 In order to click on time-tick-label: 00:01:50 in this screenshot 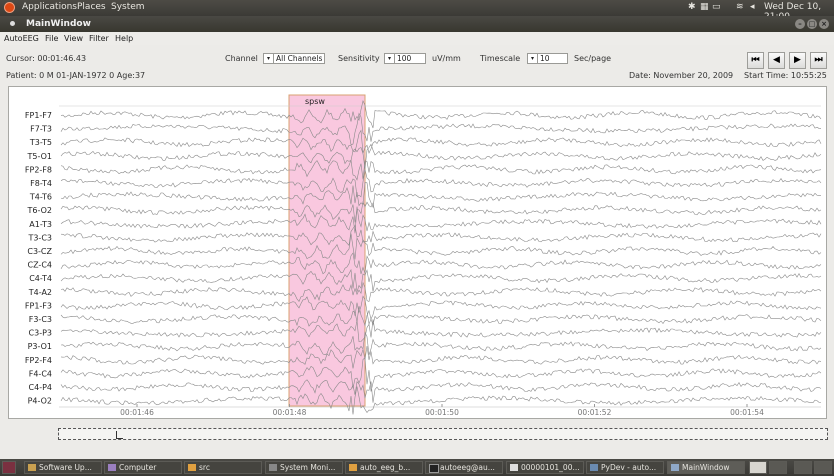, I will do `click(442, 412)`.